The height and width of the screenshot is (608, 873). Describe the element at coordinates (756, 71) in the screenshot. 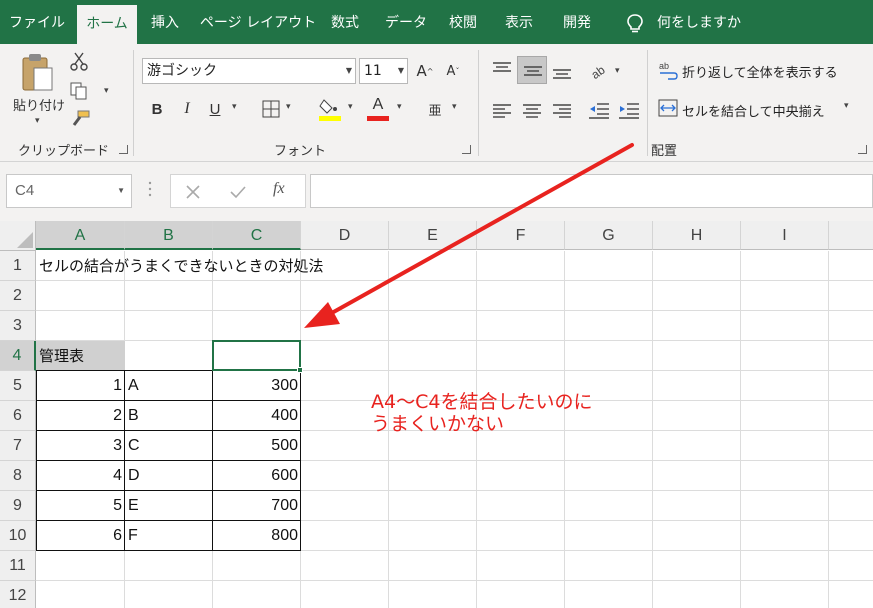

I see `wrap-text-button: ab 折り返して全体を表示する` at that location.